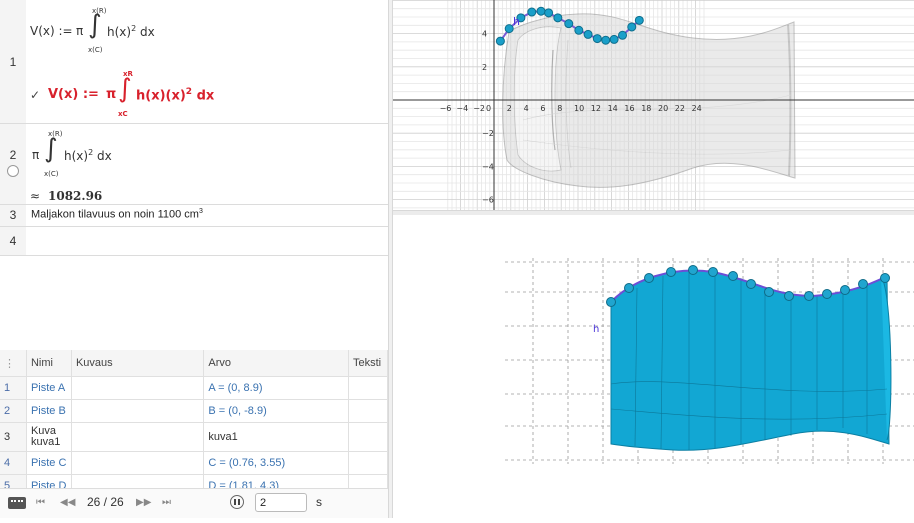 This screenshot has height=523, width=914. Describe the element at coordinates (488, 133) in the screenshot. I see `y-tick-label: −2` at that location.